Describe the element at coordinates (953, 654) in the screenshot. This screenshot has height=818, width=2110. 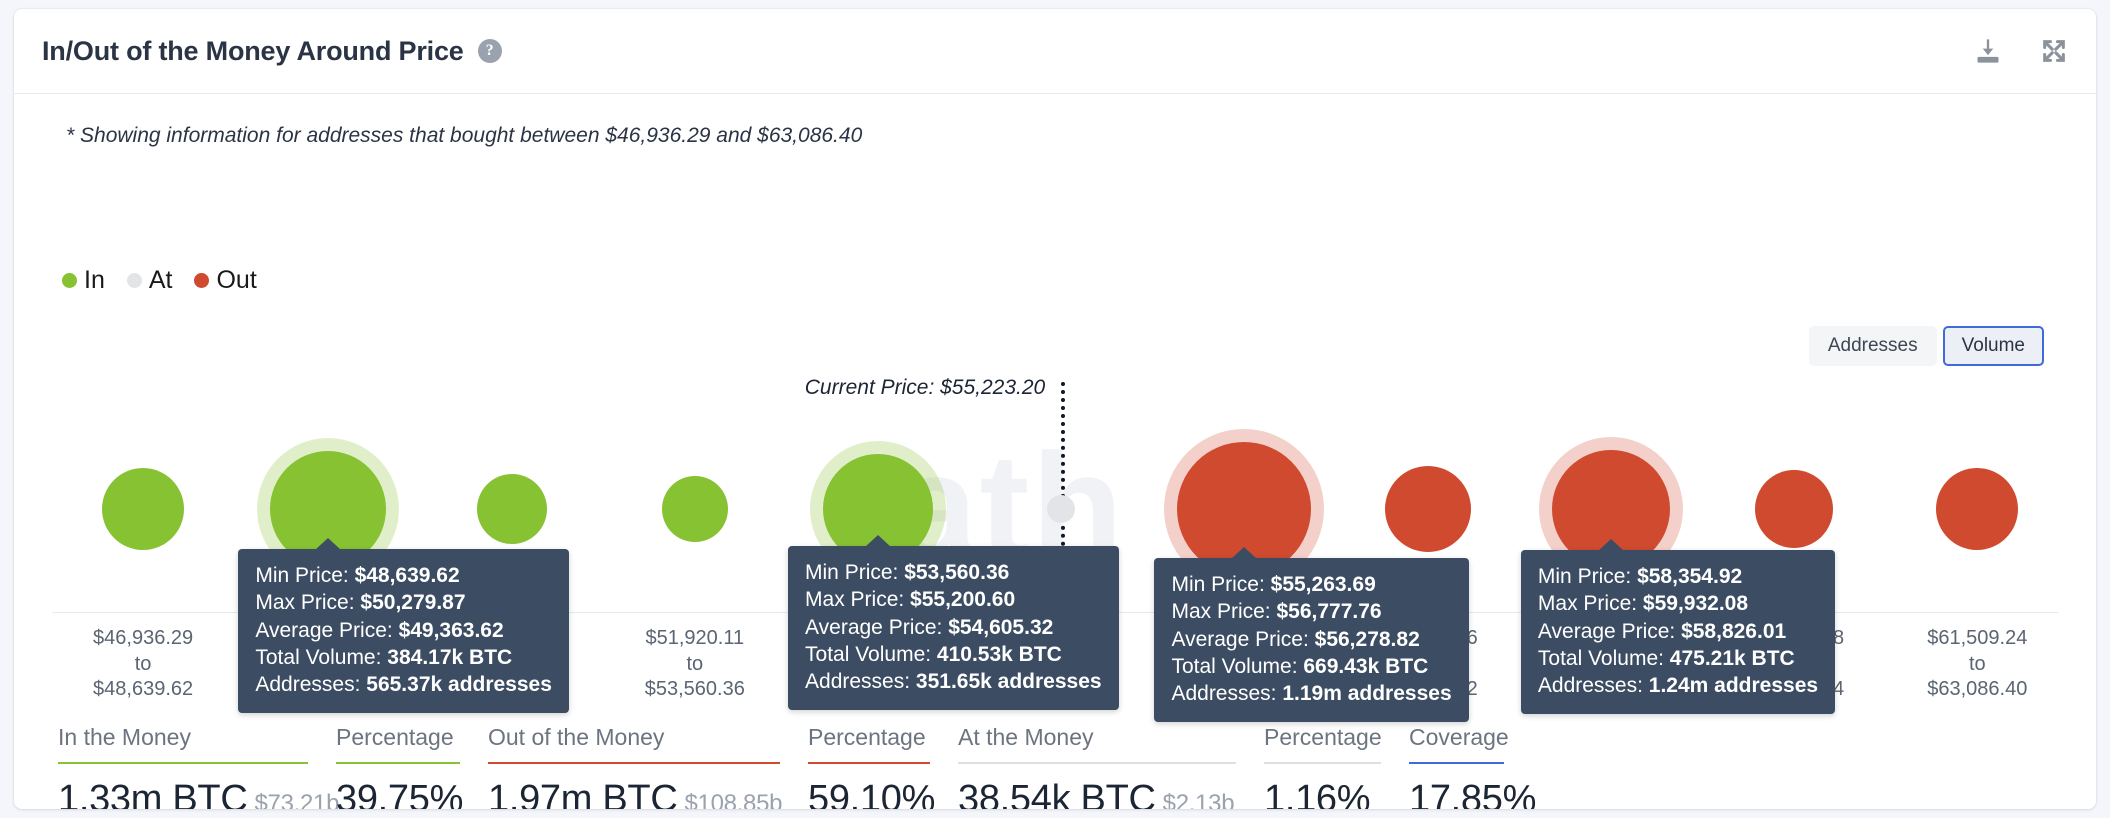
I see `tooltip-row-total-volume: Total Volume: 410.53k BTC` at that location.